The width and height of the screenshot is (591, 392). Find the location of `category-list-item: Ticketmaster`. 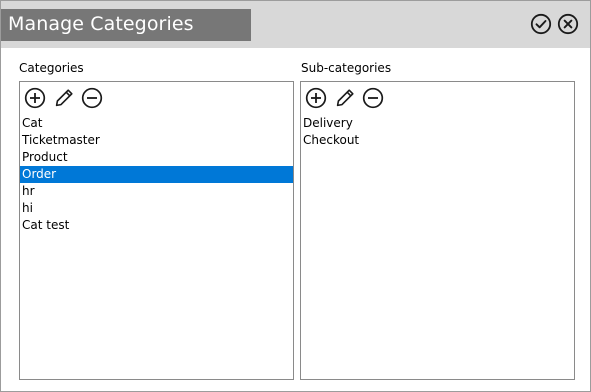

category-list-item: Ticketmaster is located at coordinates (156, 140).